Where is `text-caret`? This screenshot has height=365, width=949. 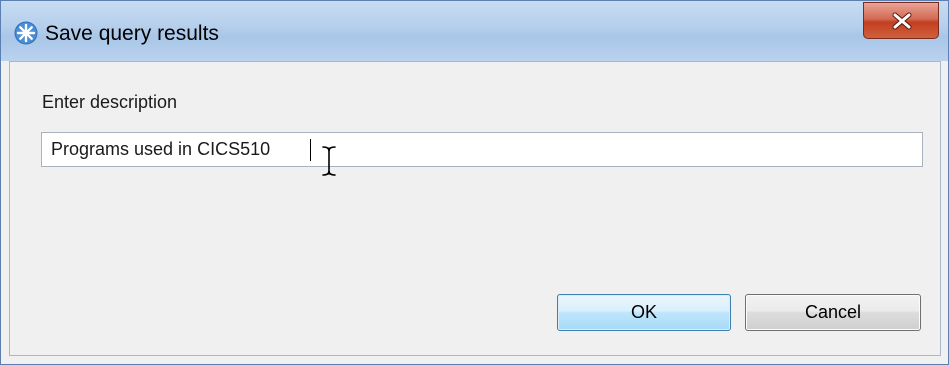
text-caret is located at coordinates (310, 150).